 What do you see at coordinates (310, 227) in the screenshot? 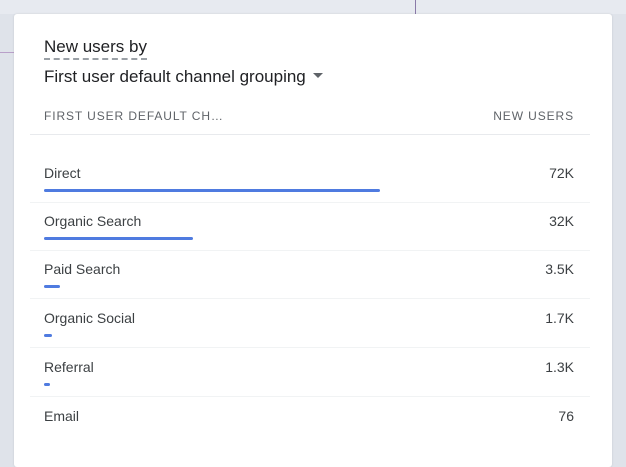
I see `table-row: Organic Search 32K` at bounding box center [310, 227].